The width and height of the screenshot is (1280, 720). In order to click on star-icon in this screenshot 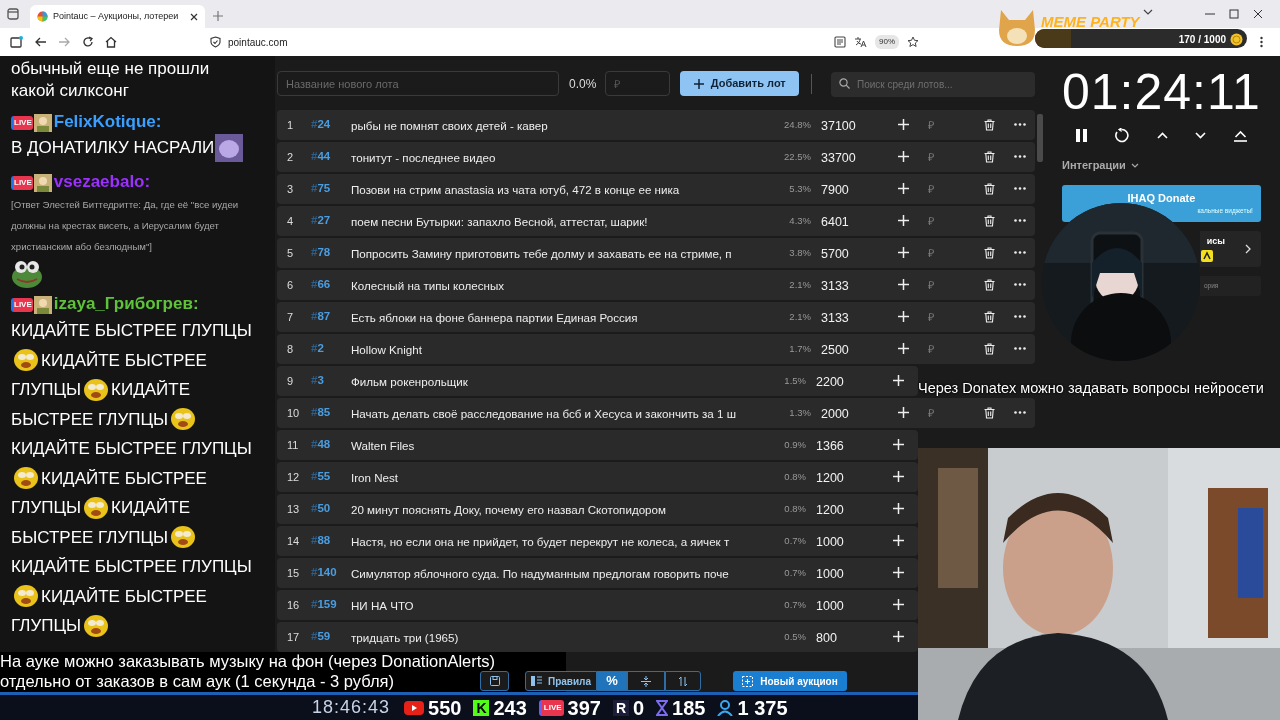, I will do `click(913, 42)`.